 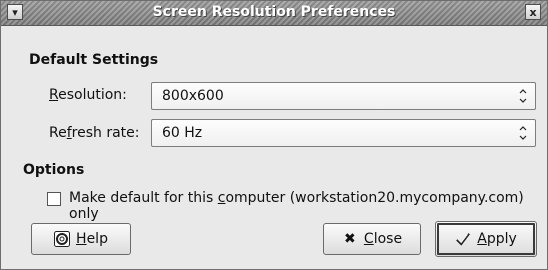 What do you see at coordinates (54, 199) in the screenshot?
I see `make-default-checkbox` at bounding box center [54, 199].